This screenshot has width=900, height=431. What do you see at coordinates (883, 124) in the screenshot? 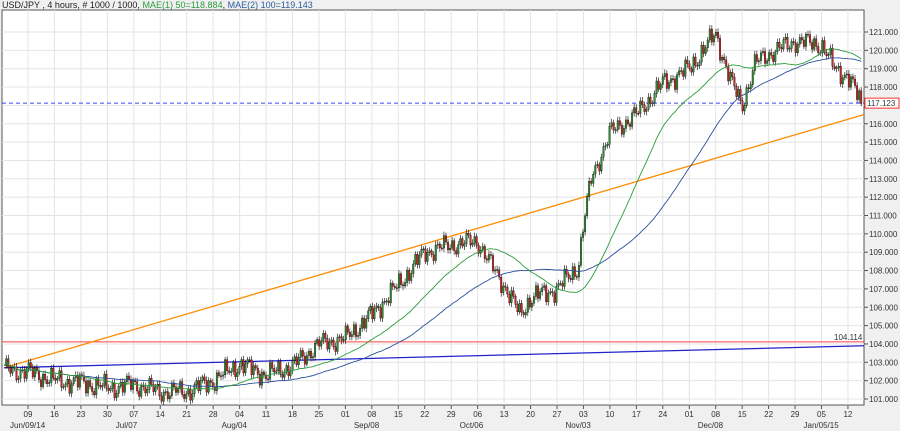
I see `y-tick-label: 116.000` at bounding box center [883, 124].